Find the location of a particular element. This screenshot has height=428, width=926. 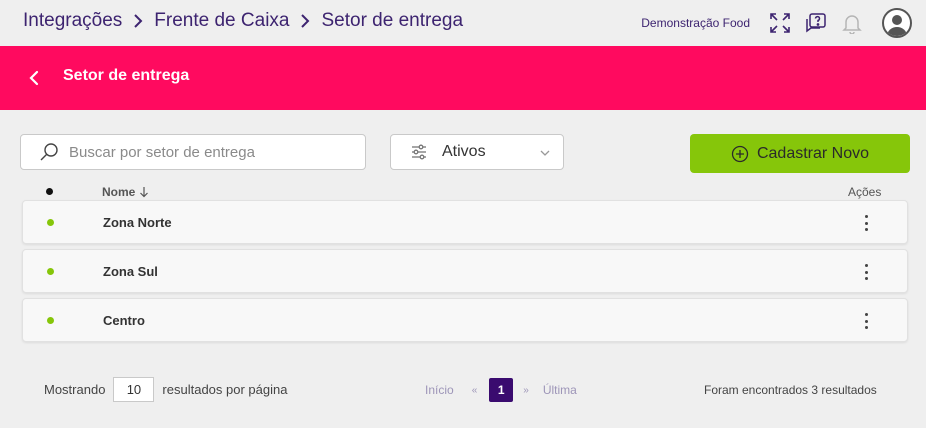

showing-label: Mostrando is located at coordinates (75, 389).